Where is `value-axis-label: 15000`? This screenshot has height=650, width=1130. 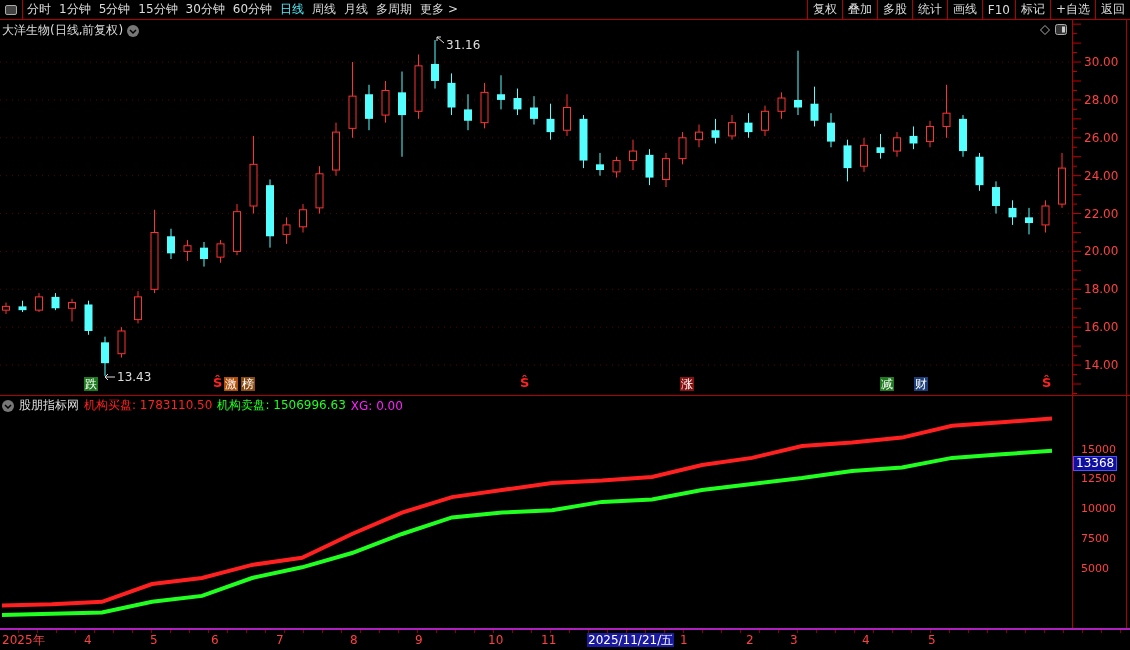
value-axis-label: 15000 is located at coordinates (1098, 449).